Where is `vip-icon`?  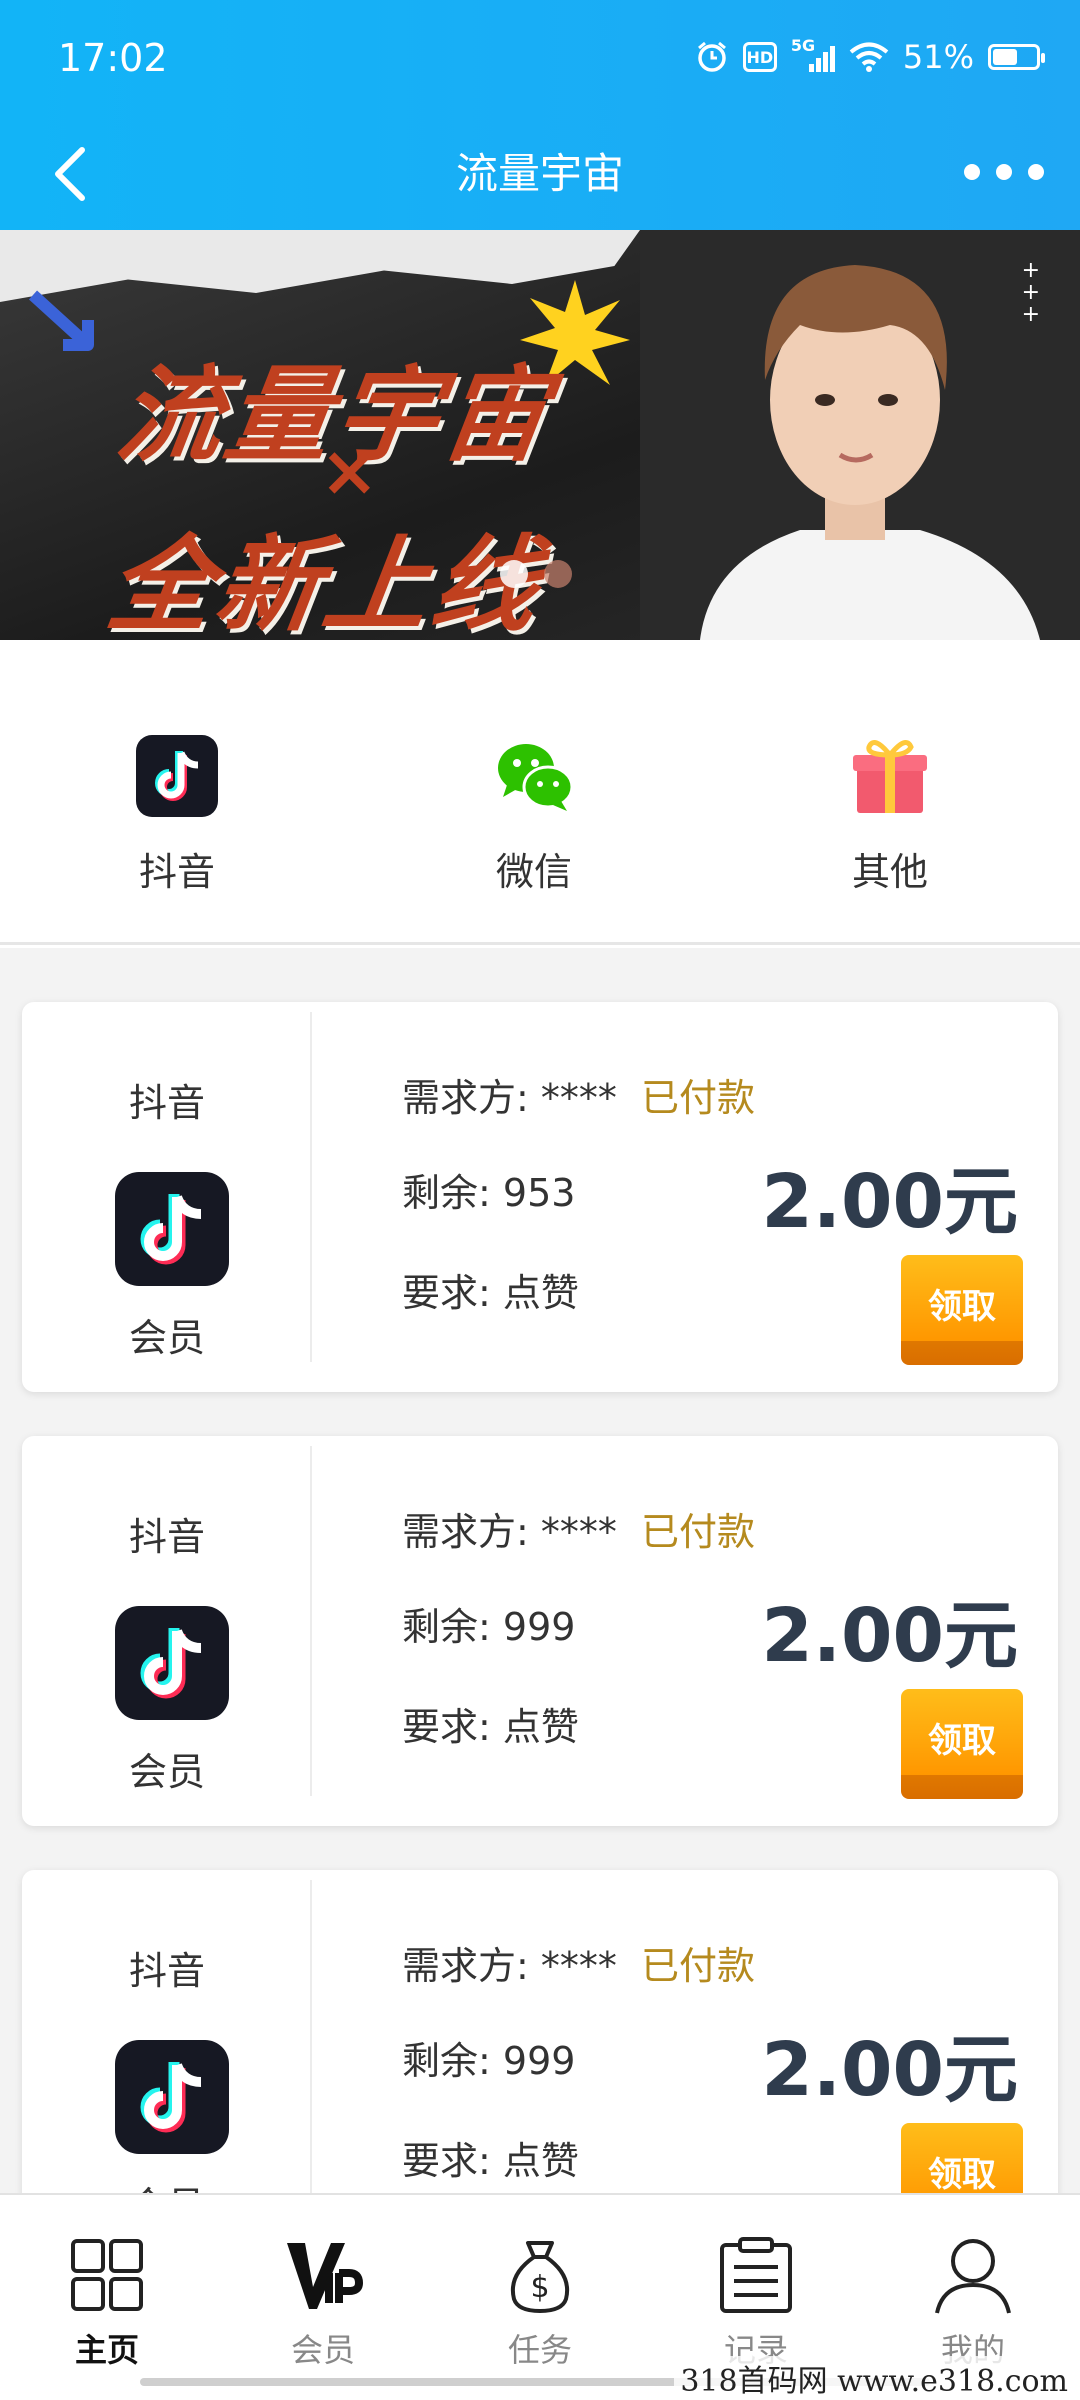
vip-icon is located at coordinates (325, 2276).